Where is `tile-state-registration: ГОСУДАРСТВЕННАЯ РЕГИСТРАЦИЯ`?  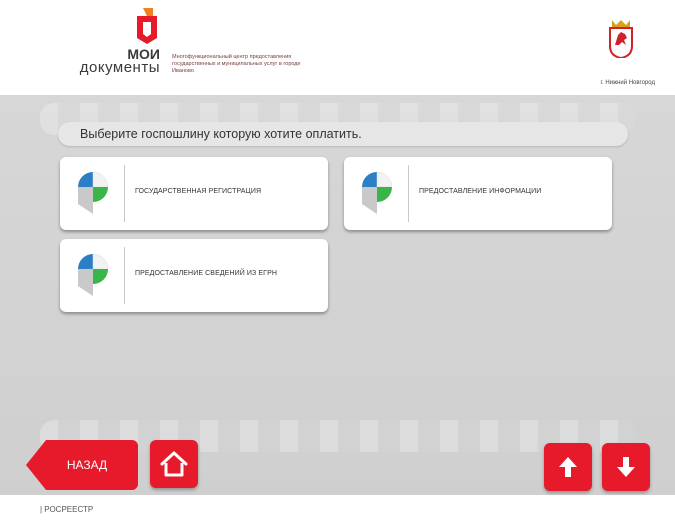 tile-state-registration: ГОСУДАРСТВЕННАЯ РЕГИСТРАЦИЯ is located at coordinates (194, 193).